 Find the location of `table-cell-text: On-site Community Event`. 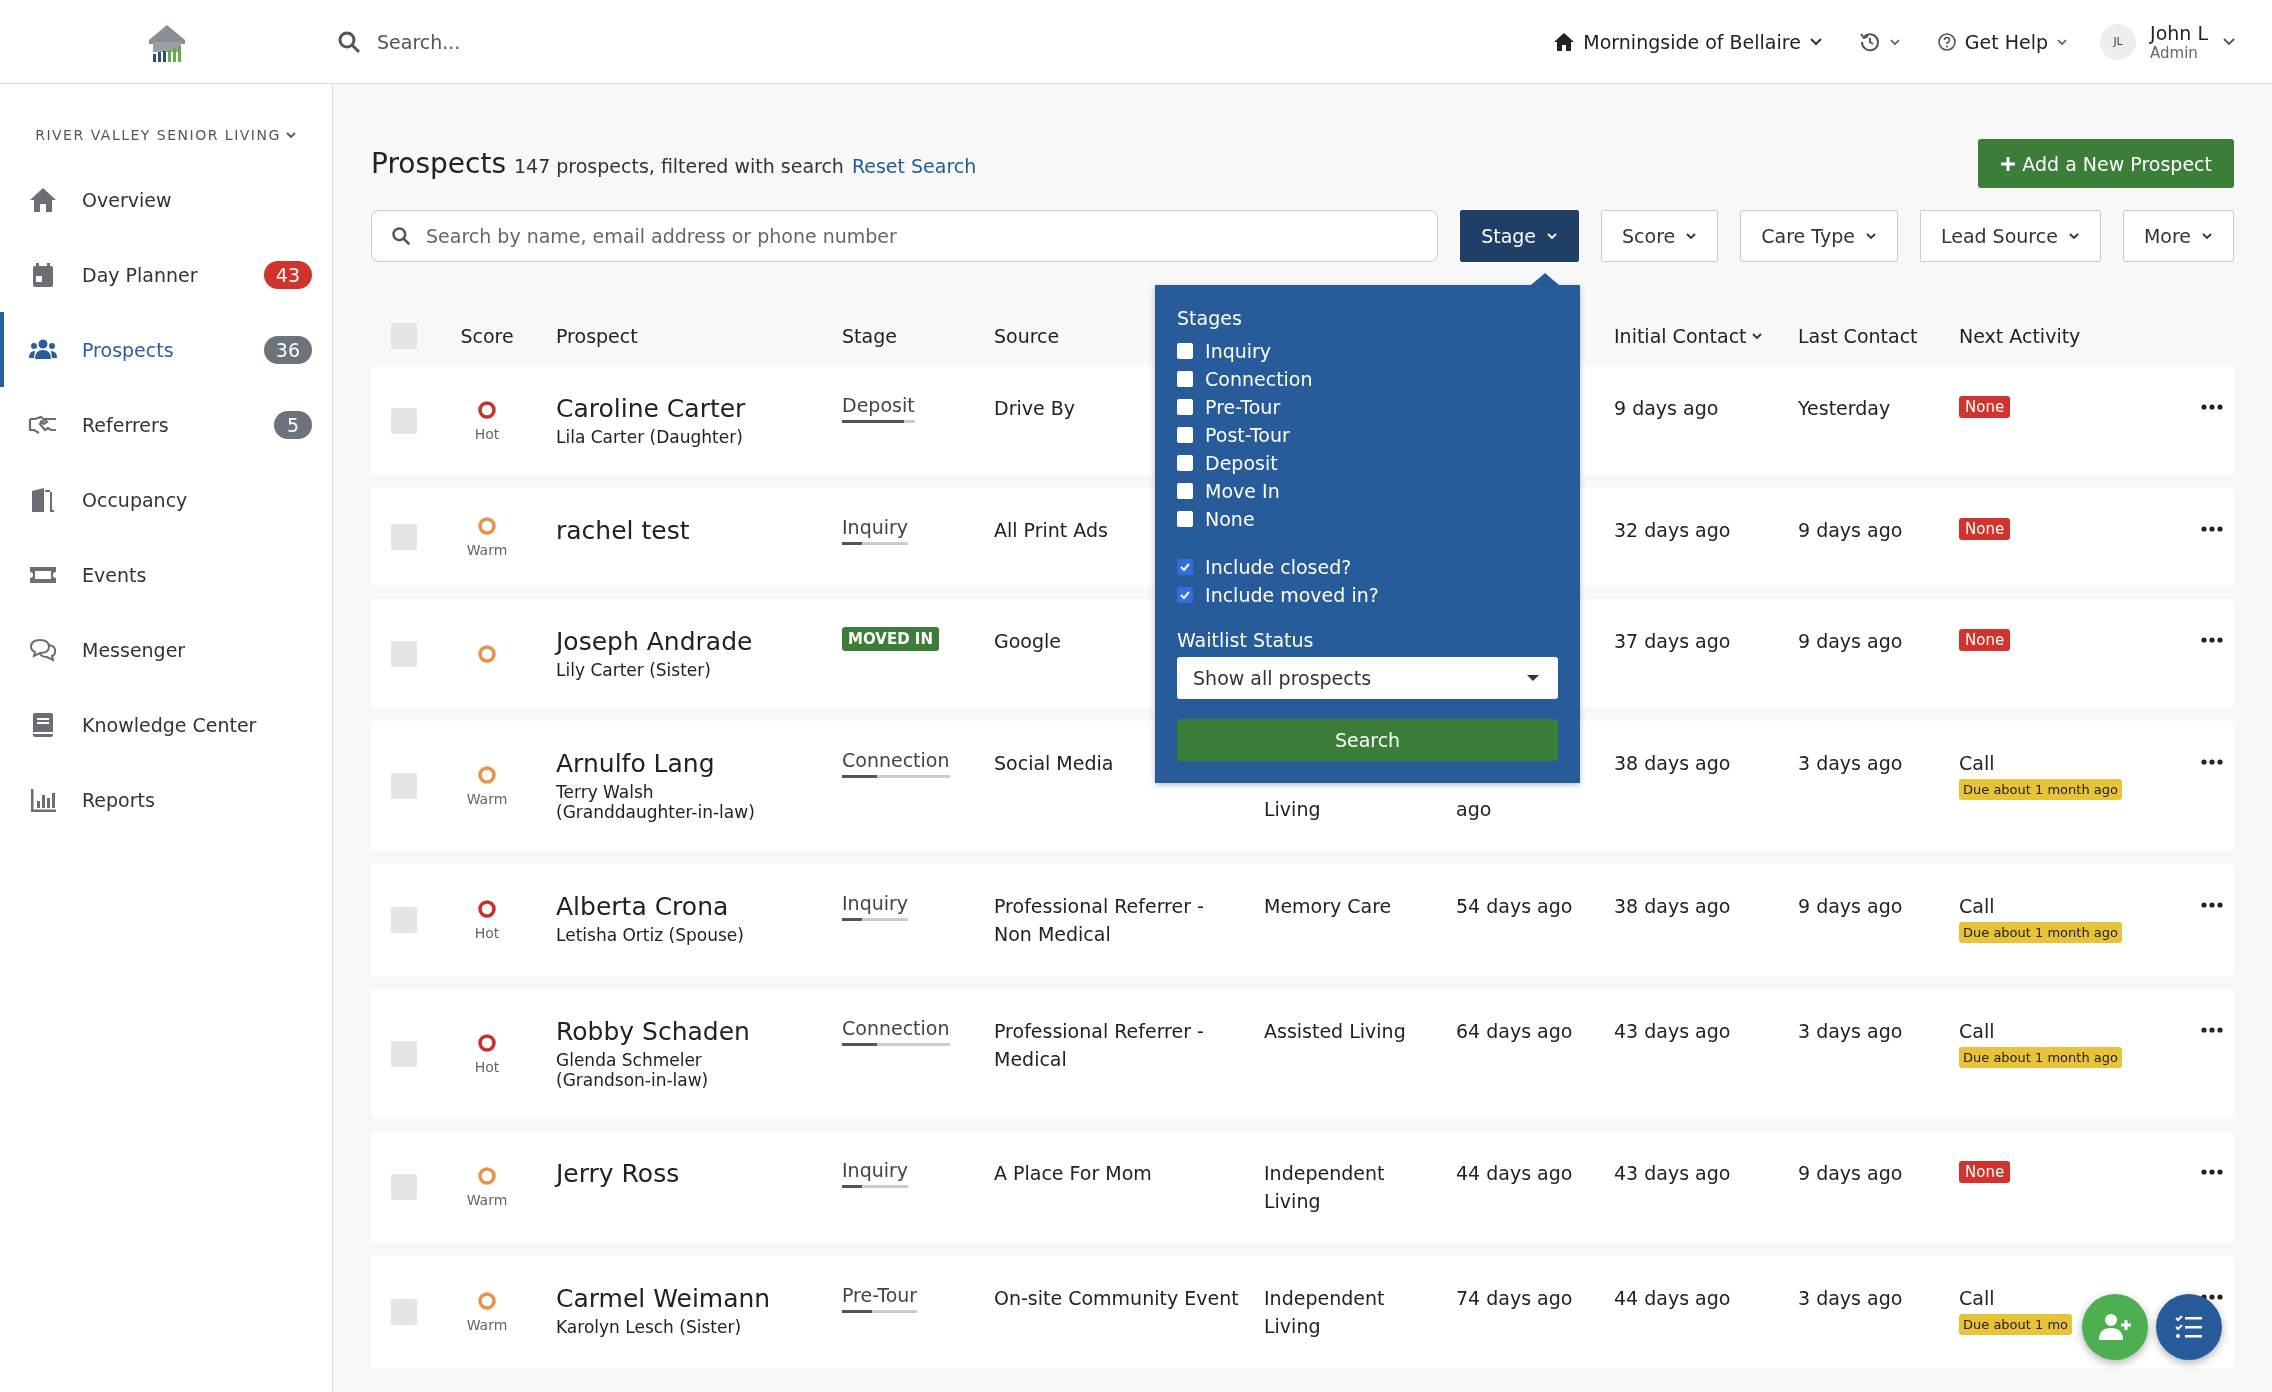

table-cell-text: On-site Community Event is located at coordinates (1116, 1298).